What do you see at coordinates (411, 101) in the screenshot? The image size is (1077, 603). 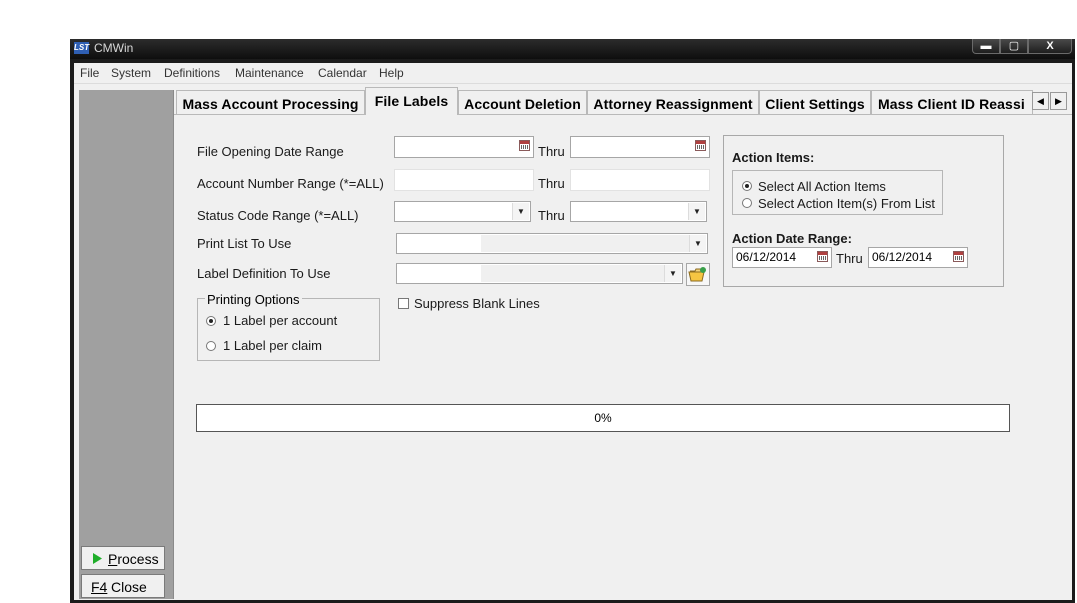 I see `tab-file-labels: File Labels` at bounding box center [411, 101].